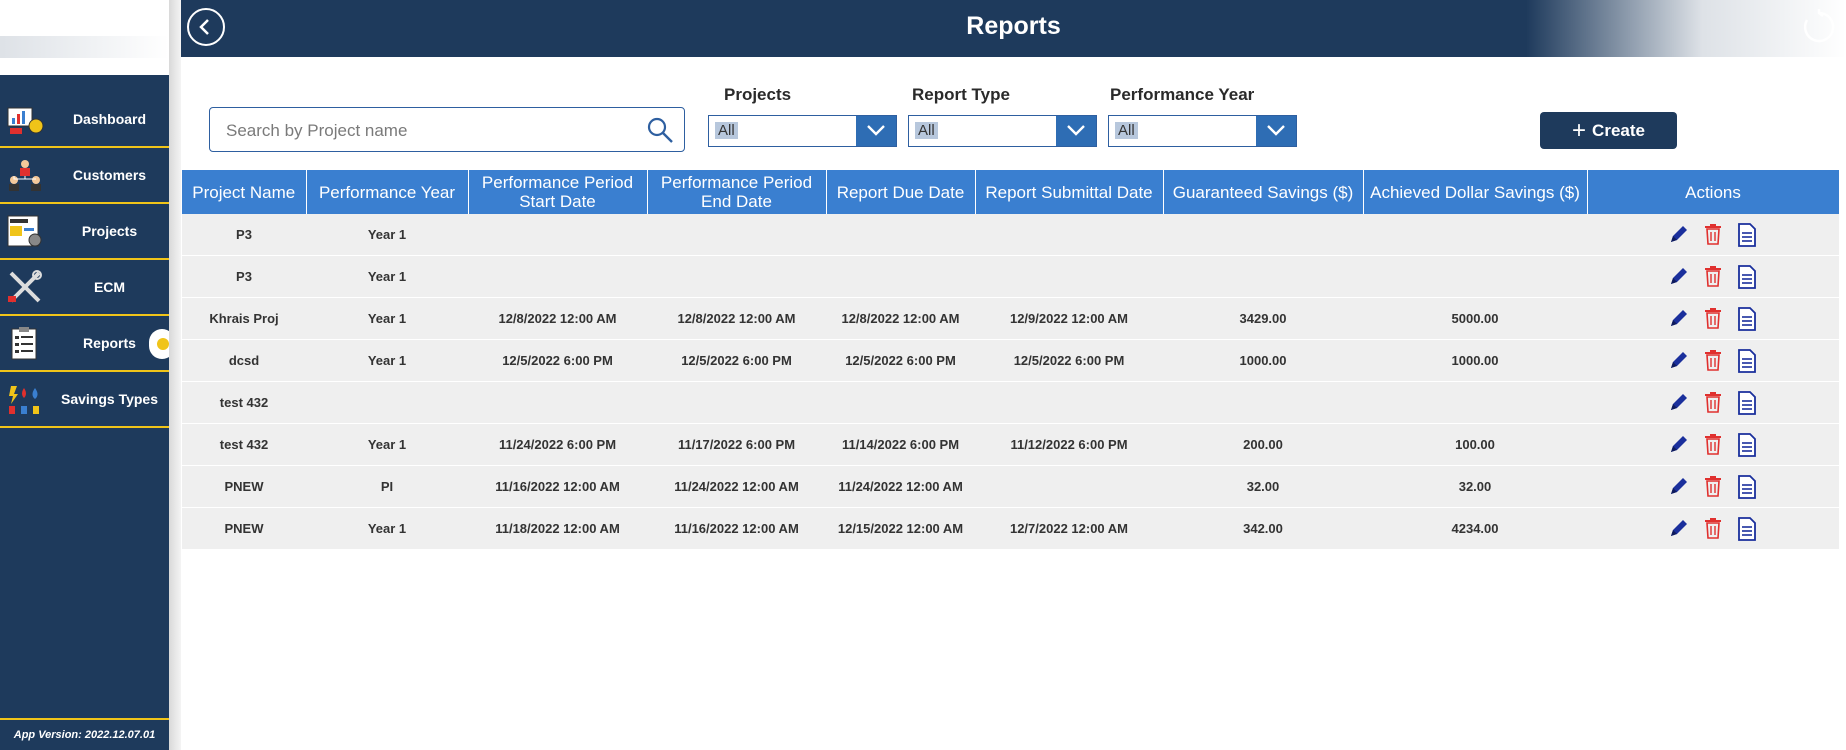 Image resolution: width=1846 pixels, height=750 pixels. Describe the element at coordinates (109, 119) in the screenshot. I see `sidebar-item-label: Dashboard` at that location.